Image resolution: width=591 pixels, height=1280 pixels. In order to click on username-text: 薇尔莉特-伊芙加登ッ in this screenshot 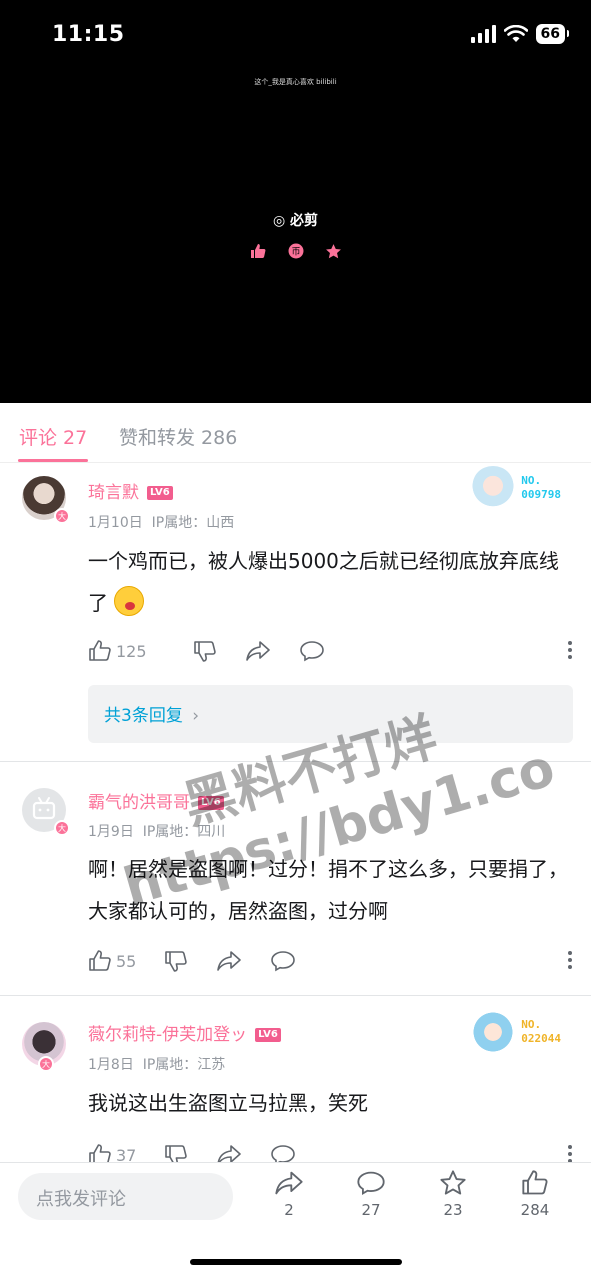, I will do `click(168, 1035)`.